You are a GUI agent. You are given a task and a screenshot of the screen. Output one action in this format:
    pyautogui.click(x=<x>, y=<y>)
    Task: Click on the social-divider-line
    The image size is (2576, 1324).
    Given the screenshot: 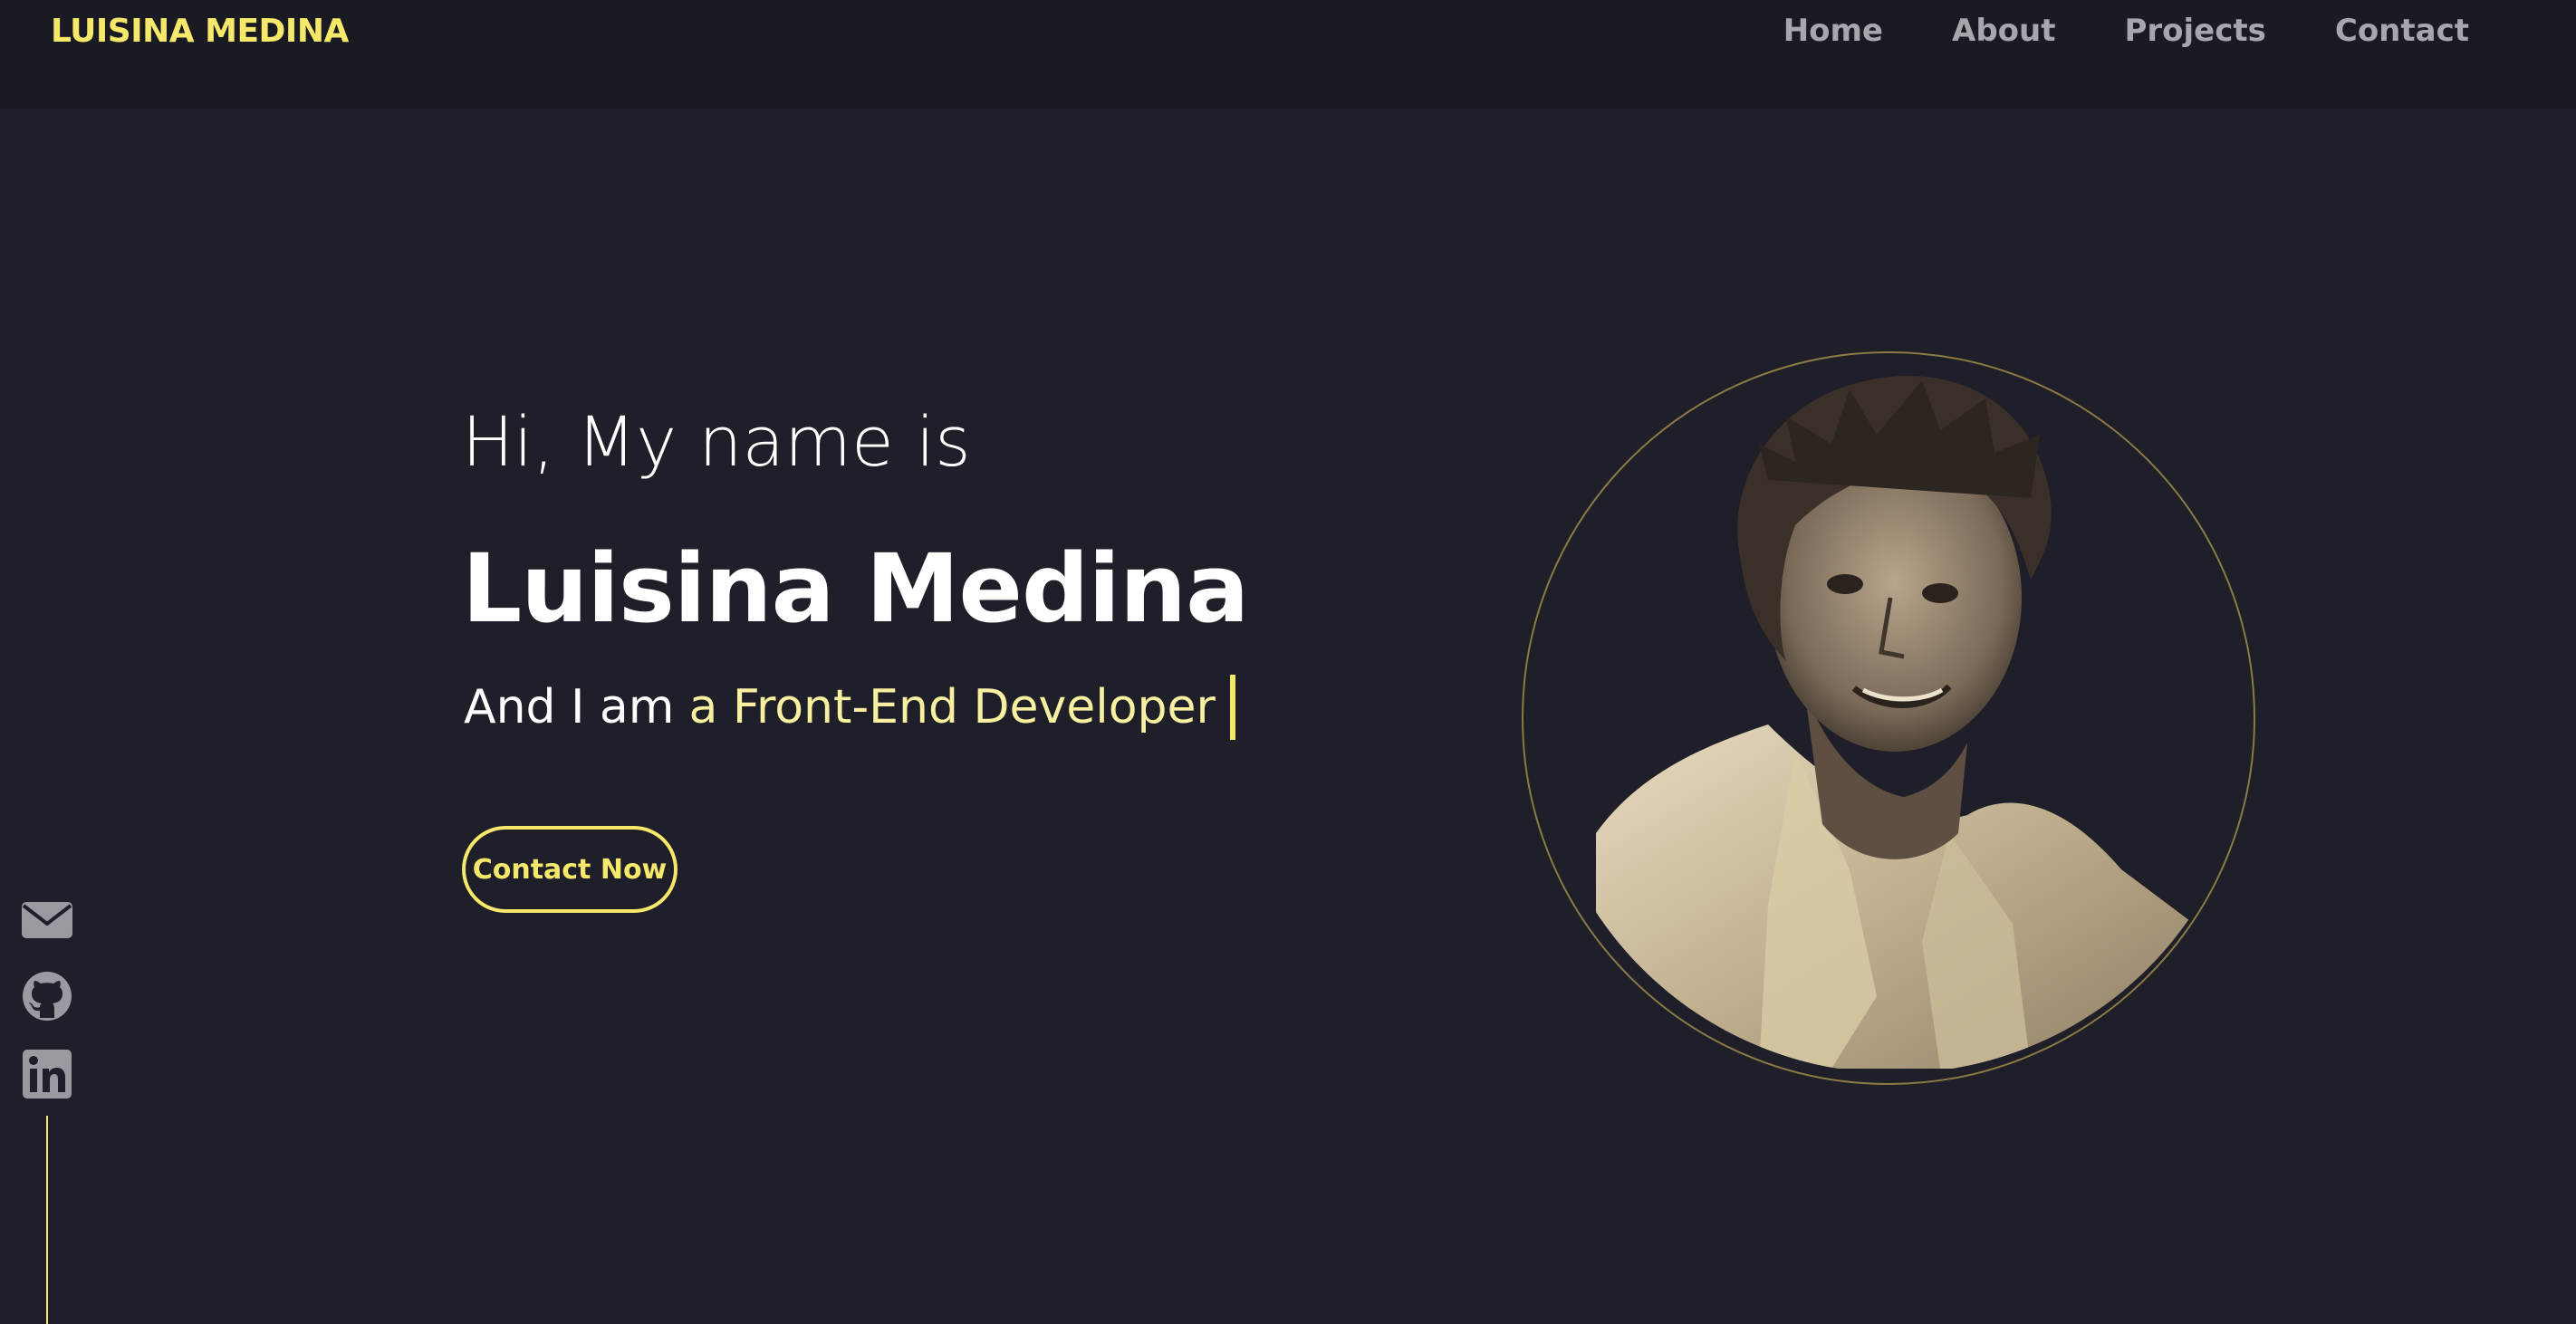 What is the action you would take?
    pyautogui.click(x=47, y=1220)
    